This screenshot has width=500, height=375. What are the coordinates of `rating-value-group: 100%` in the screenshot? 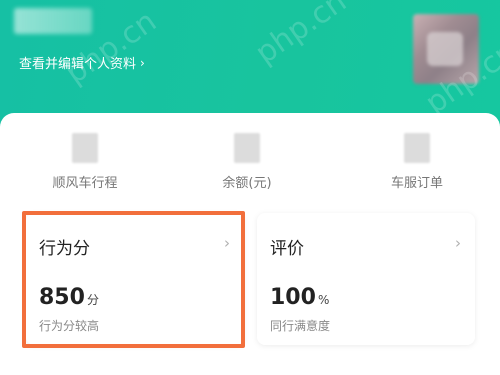 It's located at (299, 297).